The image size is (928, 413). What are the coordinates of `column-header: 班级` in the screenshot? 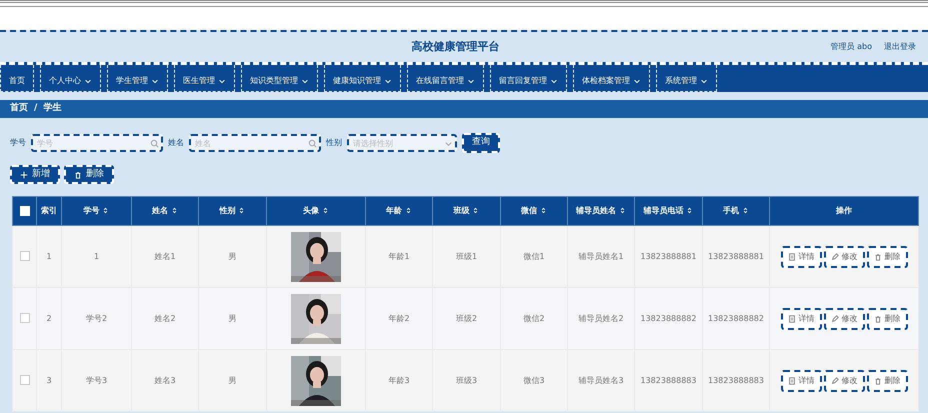 It's located at (462, 210).